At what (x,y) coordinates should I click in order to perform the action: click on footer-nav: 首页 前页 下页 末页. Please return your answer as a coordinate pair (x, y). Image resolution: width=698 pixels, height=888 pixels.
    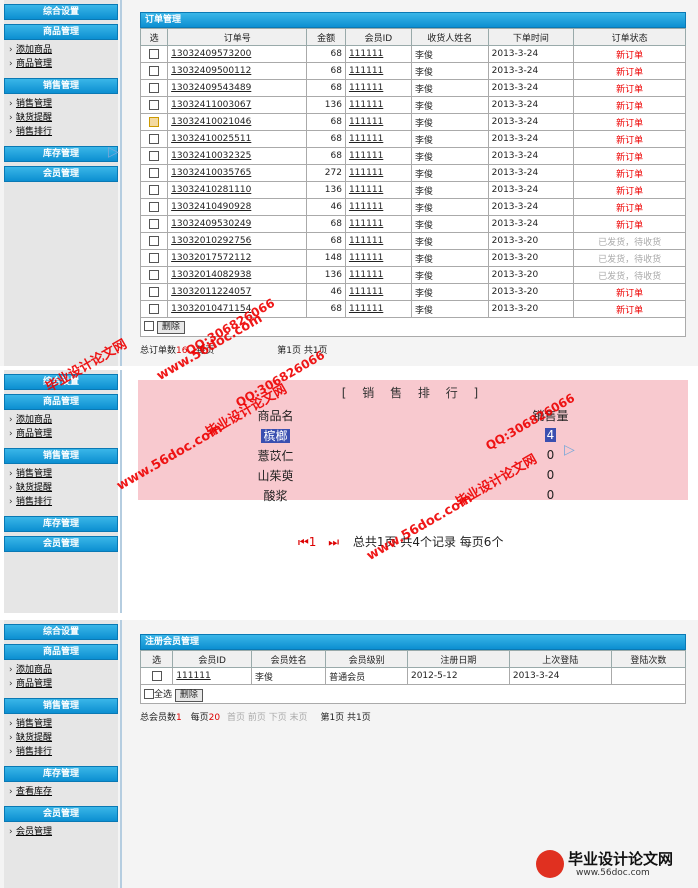
    Looking at the image, I should click on (267, 718).